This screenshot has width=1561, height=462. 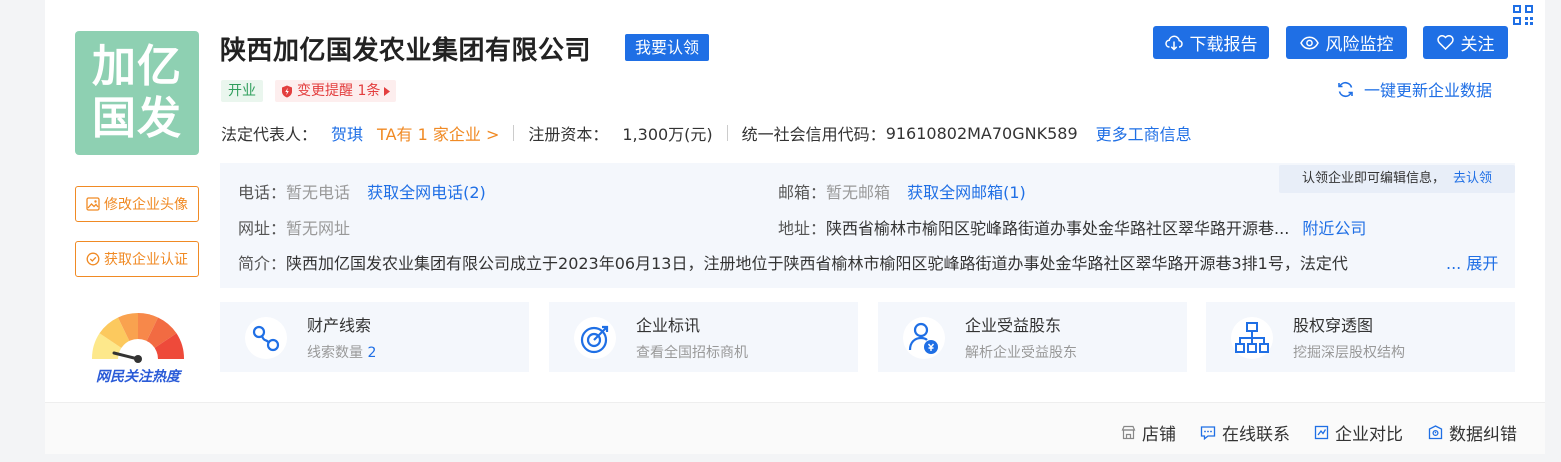 I want to click on claim-button: 我要认领, so click(x=667, y=47).